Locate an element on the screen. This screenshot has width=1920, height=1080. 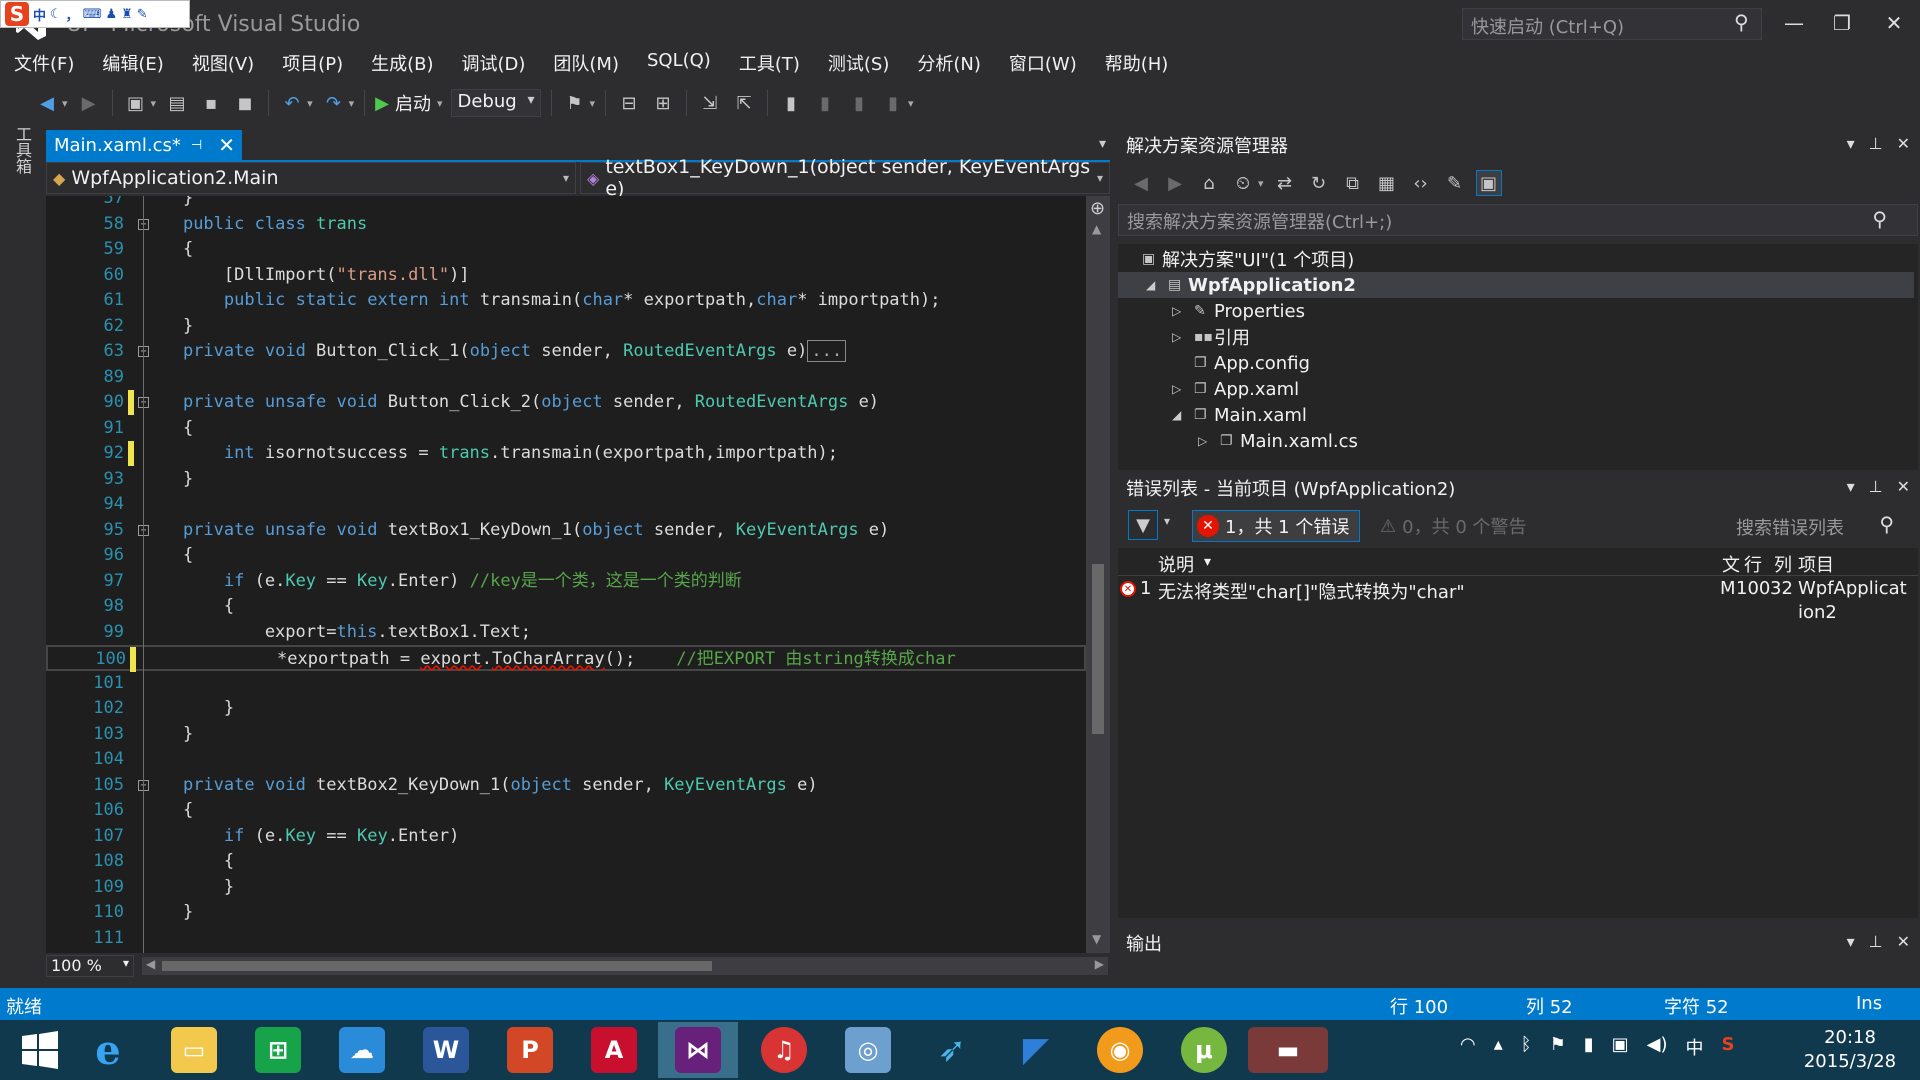
taskbar-acrobat: A is located at coordinates (614, 1050).